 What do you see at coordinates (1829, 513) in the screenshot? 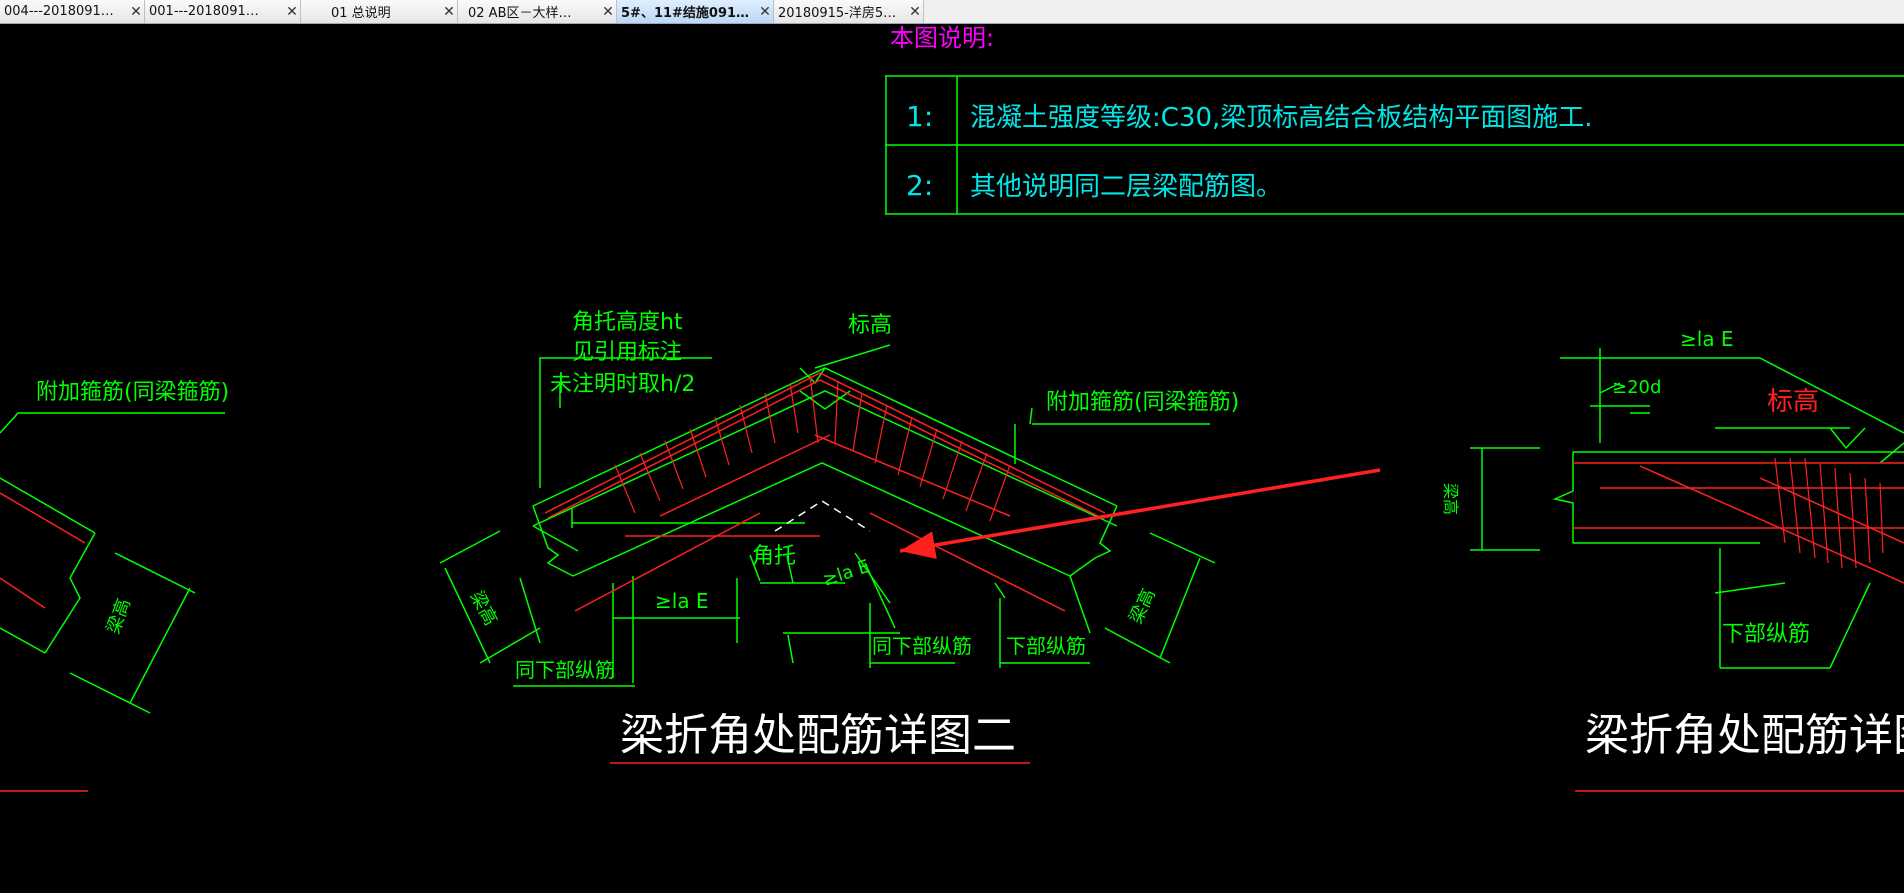
I see `right-stirrups` at bounding box center [1829, 513].